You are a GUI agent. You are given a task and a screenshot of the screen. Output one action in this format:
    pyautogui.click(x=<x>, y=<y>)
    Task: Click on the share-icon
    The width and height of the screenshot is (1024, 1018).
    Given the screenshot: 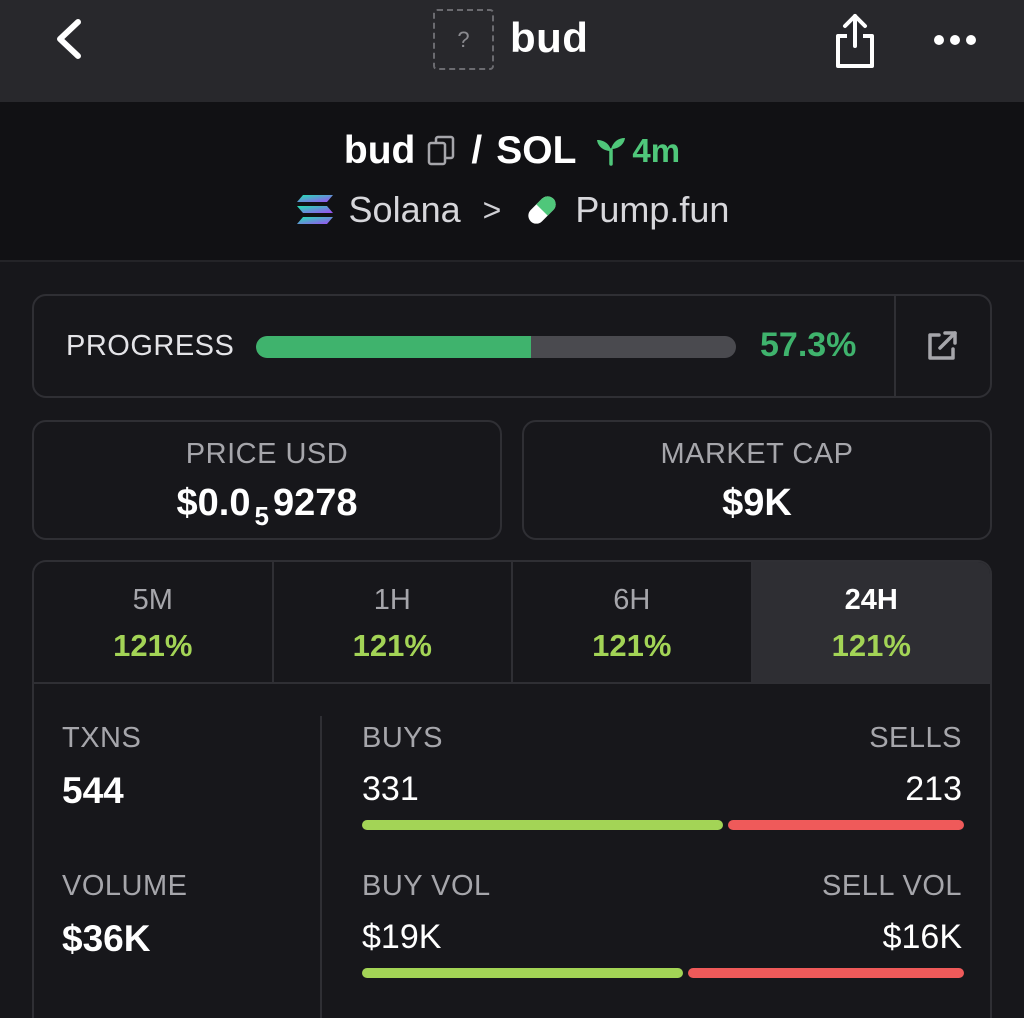 What is the action you would take?
    pyautogui.click(x=855, y=41)
    